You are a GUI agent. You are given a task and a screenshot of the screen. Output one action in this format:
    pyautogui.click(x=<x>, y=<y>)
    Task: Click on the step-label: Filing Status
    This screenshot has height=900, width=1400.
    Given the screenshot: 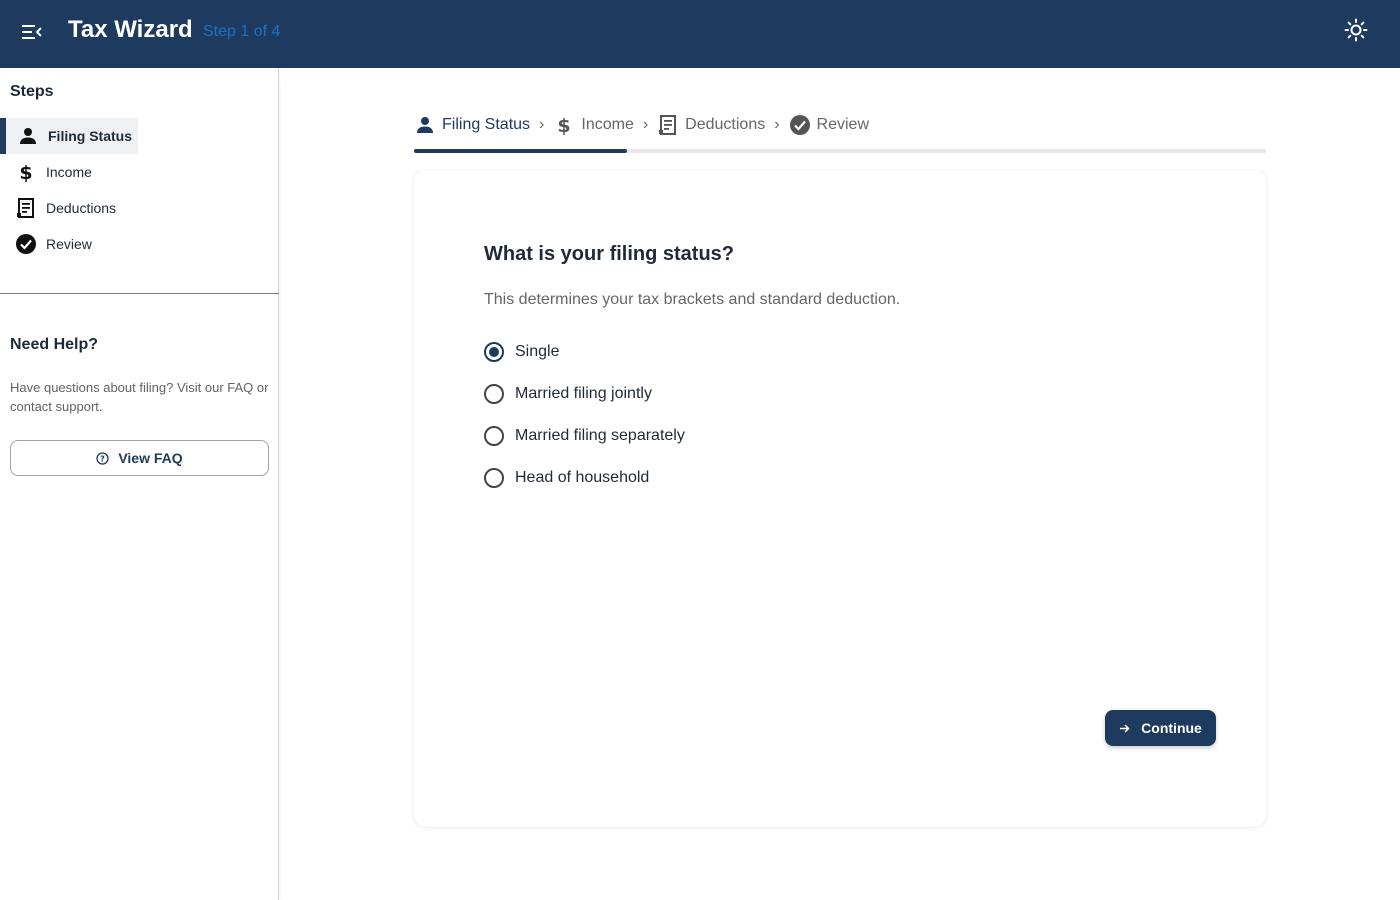 What is the action you would take?
    pyautogui.click(x=486, y=124)
    